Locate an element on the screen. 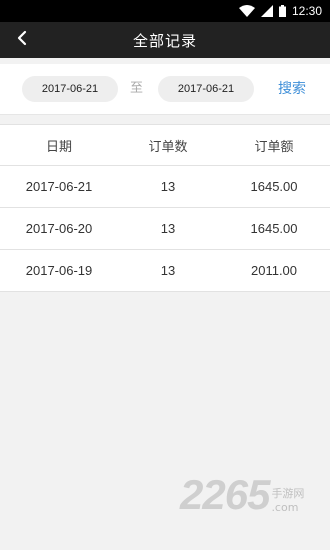 The width and height of the screenshot is (330, 550). watermark-site: 手游网 is located at coordinates (288, 493).